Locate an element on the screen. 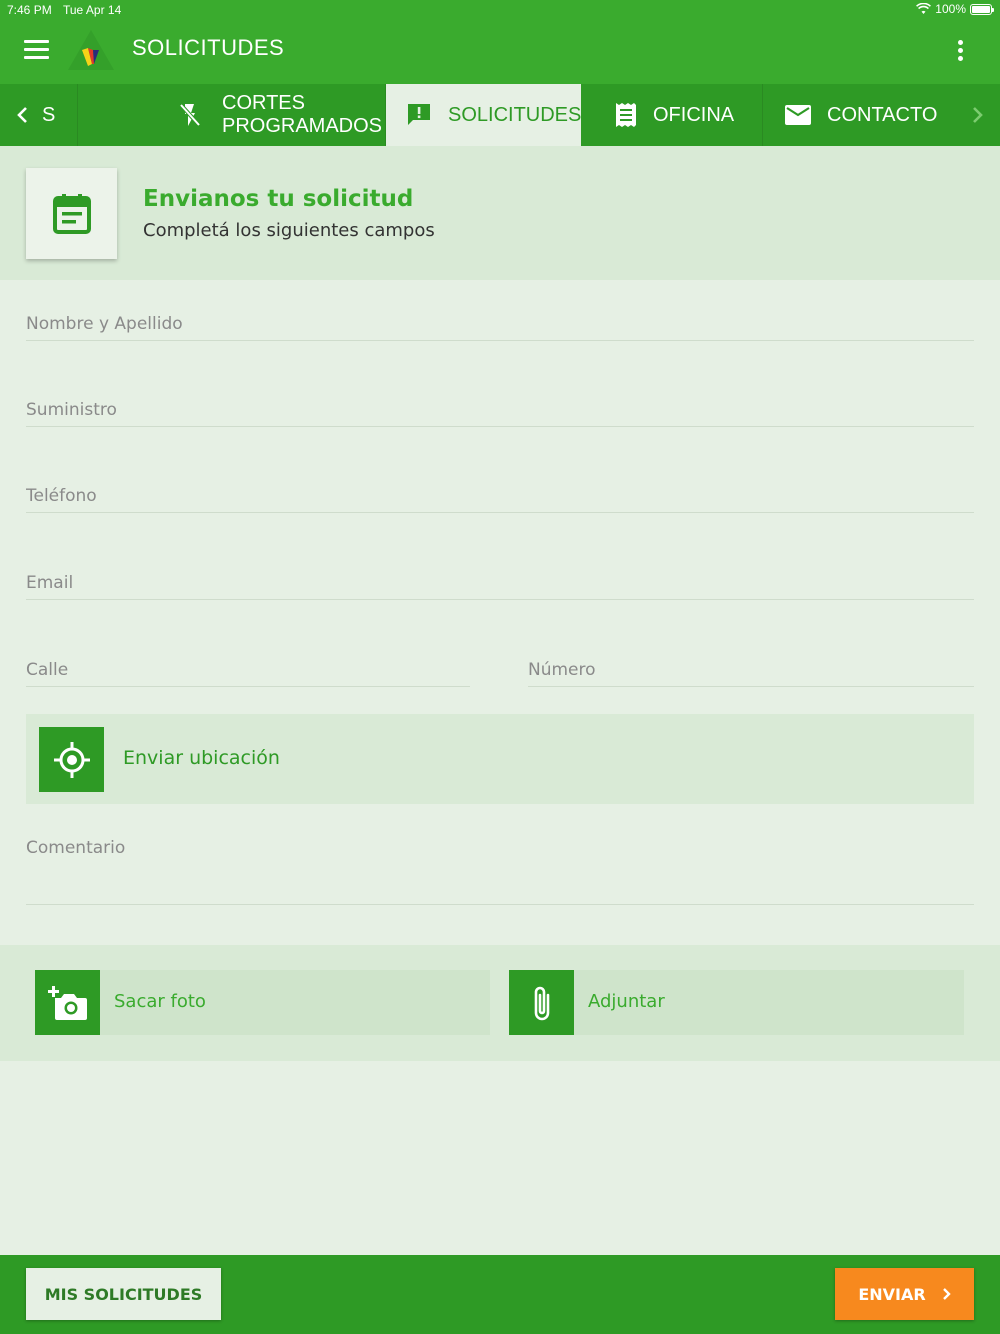  take-photo-button: Sacar foto is located at coordinates (262, 1002).